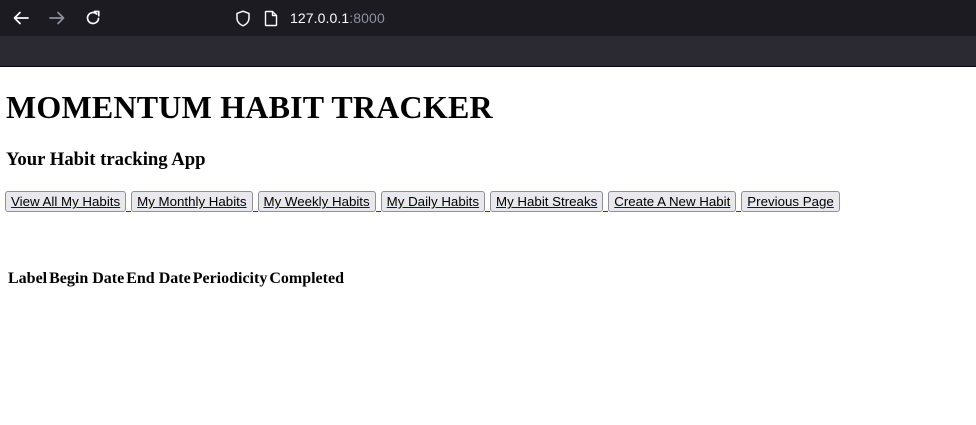  I want to click on weekly-habits-link: My Weekly Habits, so click(316, 201).